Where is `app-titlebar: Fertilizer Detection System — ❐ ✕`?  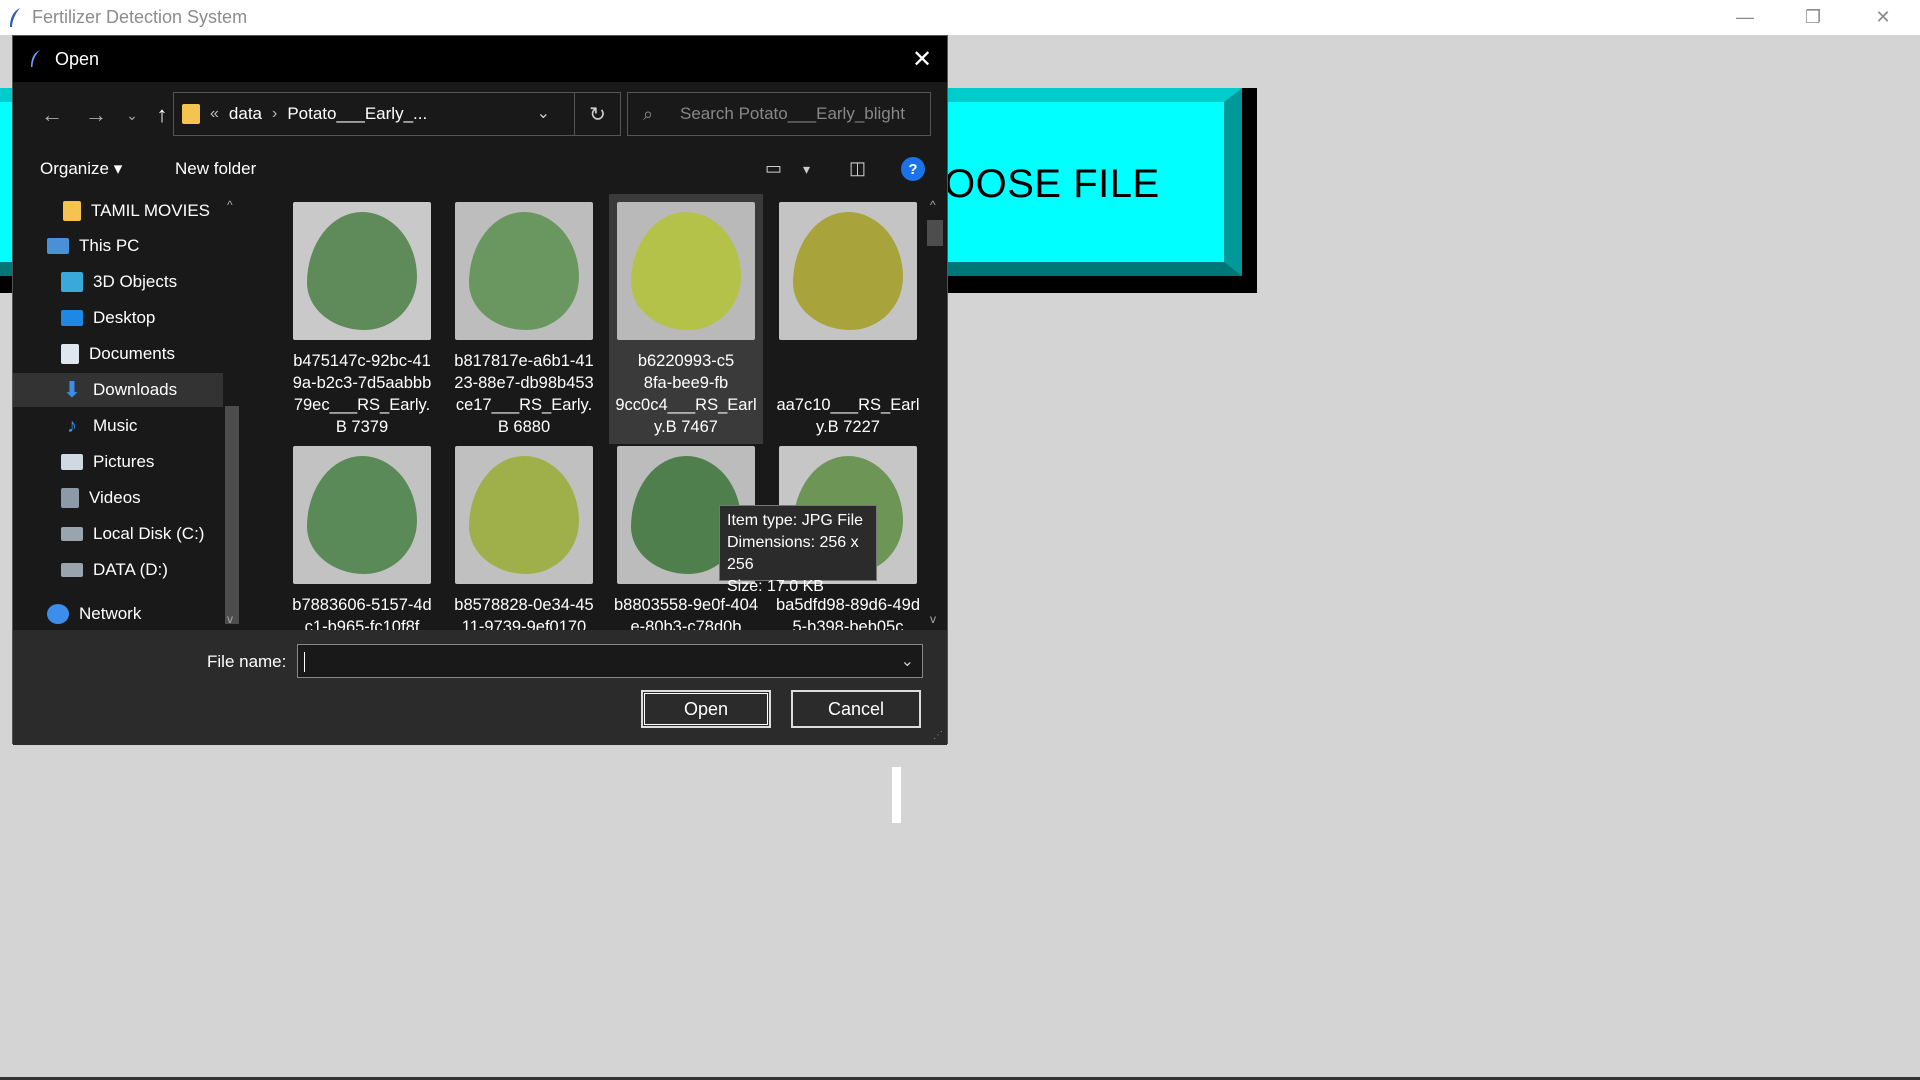
app-titlebar: Fertilizer Detection System — ❐ ✕ is located at coordinates (960, 17).